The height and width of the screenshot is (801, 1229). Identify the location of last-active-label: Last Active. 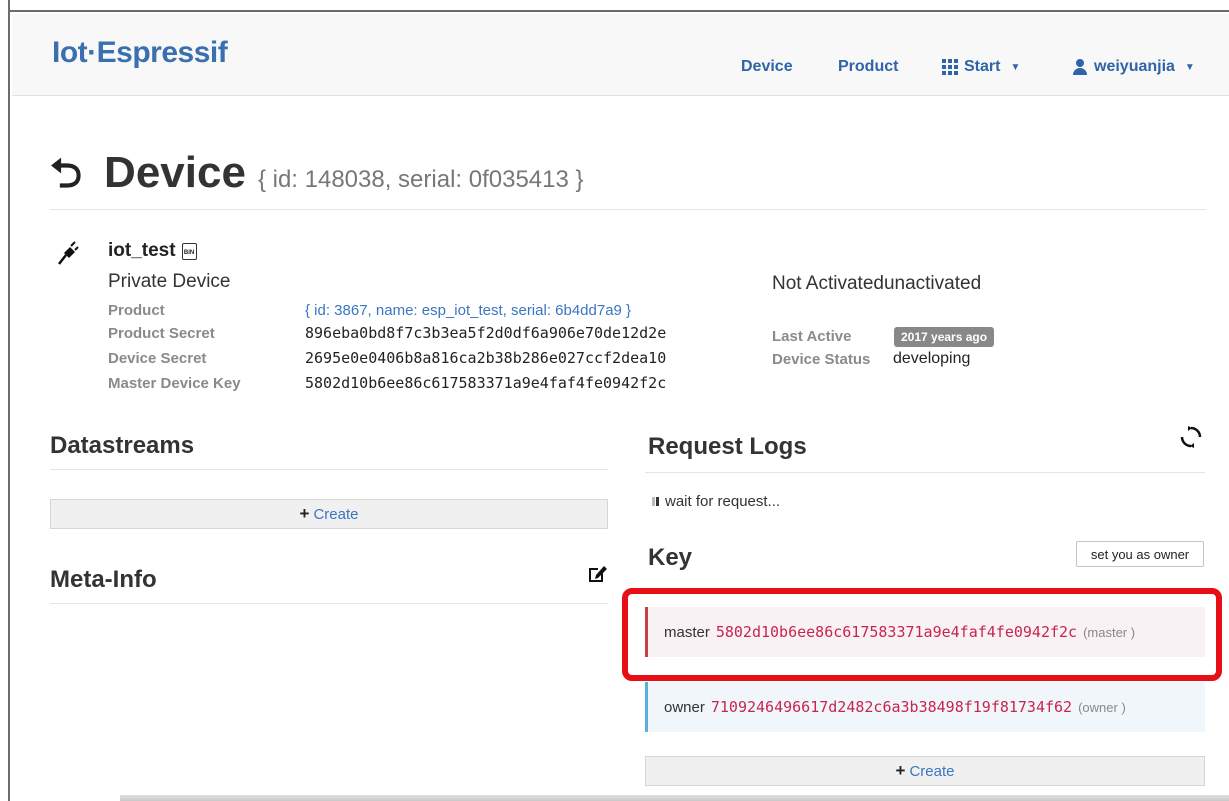
(812, 336).